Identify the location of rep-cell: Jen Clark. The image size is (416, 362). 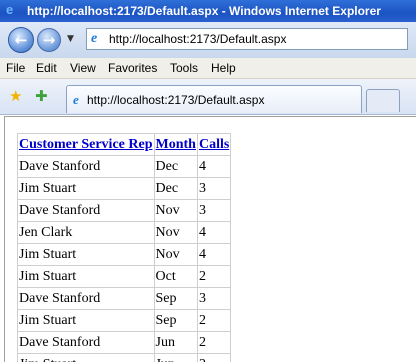
(86, 232).